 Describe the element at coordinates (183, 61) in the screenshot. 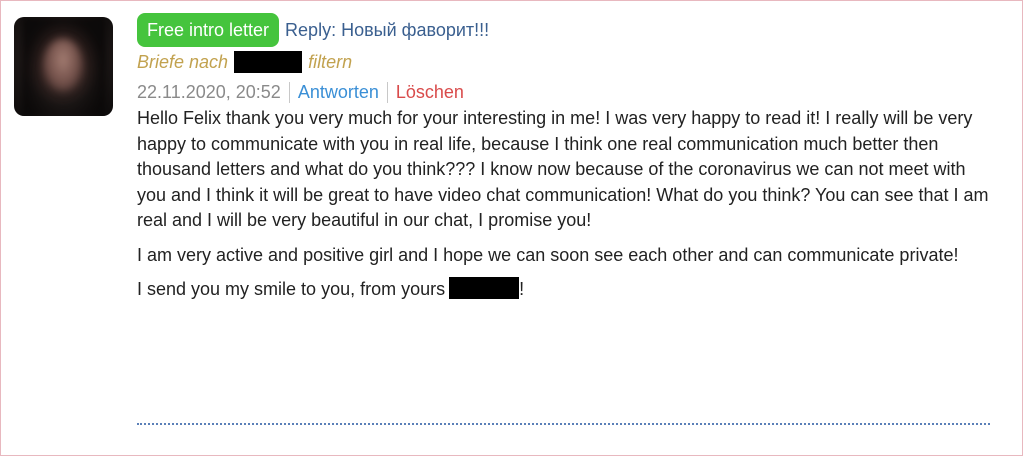

I see `filter-prefix: Briefe nach` at that location.